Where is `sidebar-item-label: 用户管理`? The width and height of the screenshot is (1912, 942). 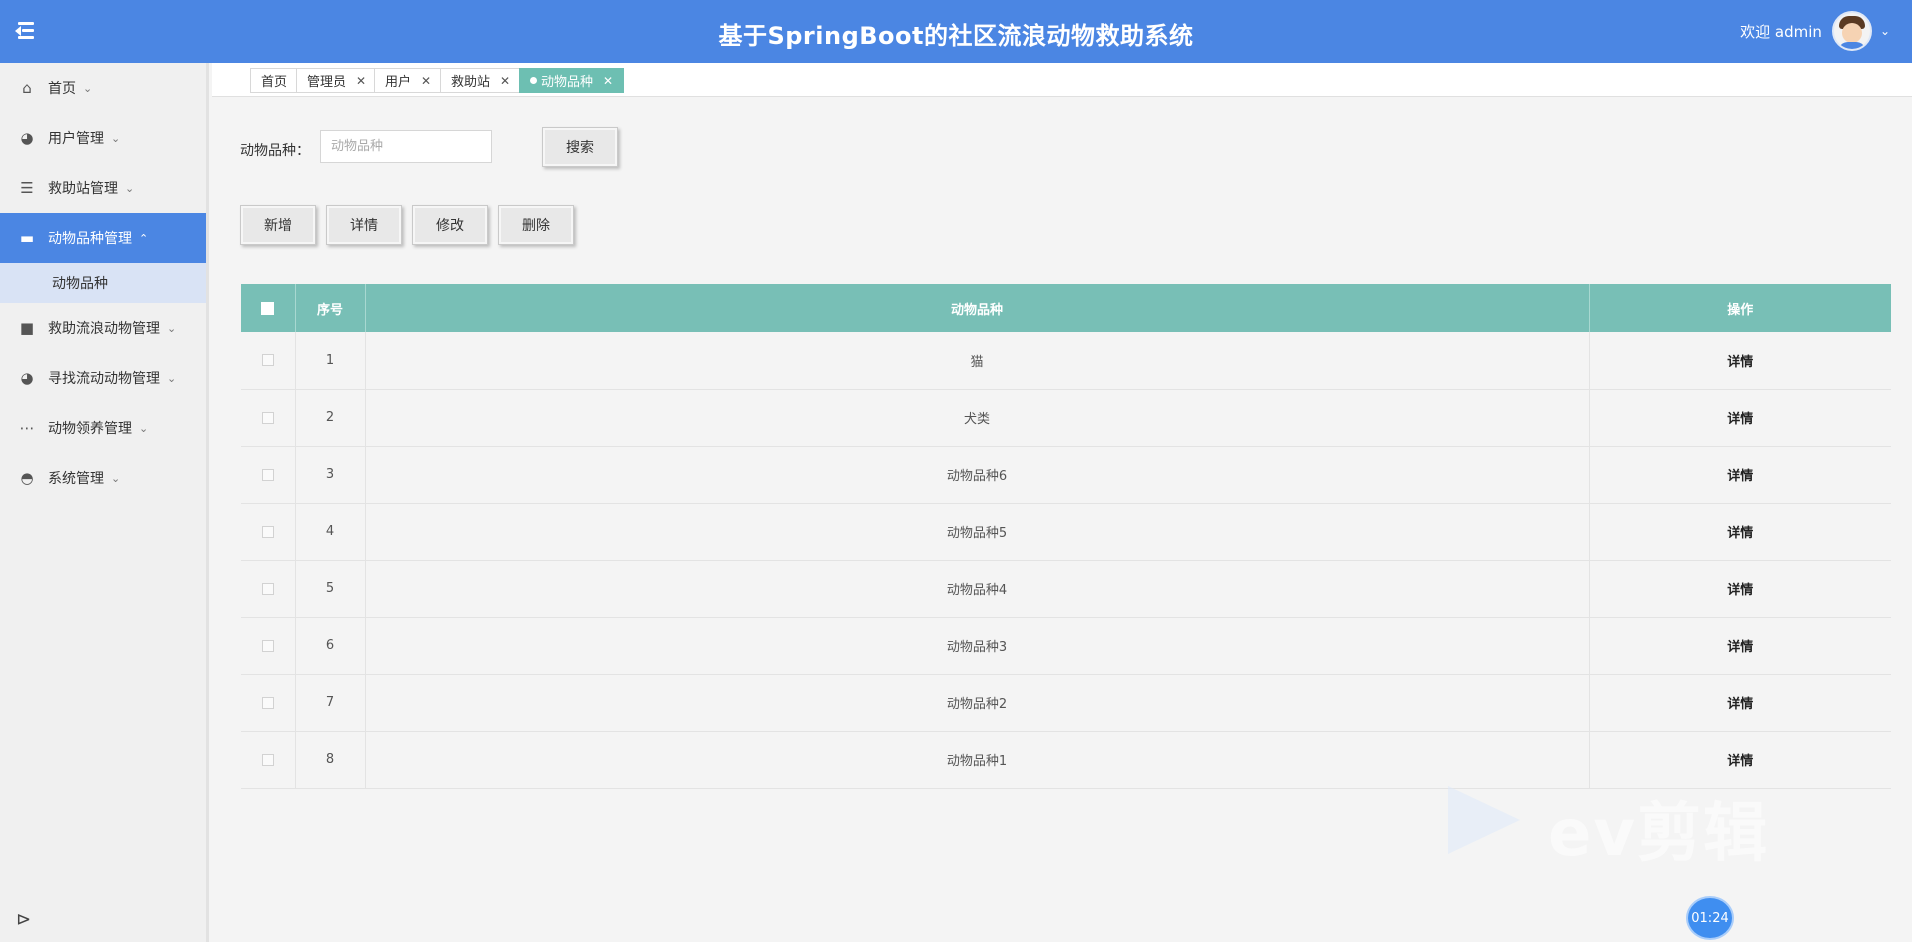
sidebar-item-label: 用户管理 is located at coordinates (76, 139).